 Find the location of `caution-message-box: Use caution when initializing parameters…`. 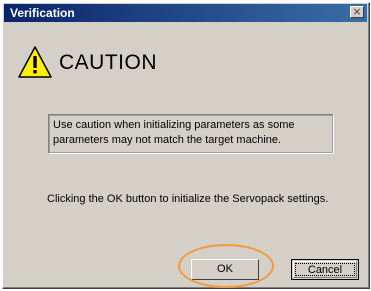

caution-message-box: Use caution when initializing parameters… is located at coordinates (191, 134).